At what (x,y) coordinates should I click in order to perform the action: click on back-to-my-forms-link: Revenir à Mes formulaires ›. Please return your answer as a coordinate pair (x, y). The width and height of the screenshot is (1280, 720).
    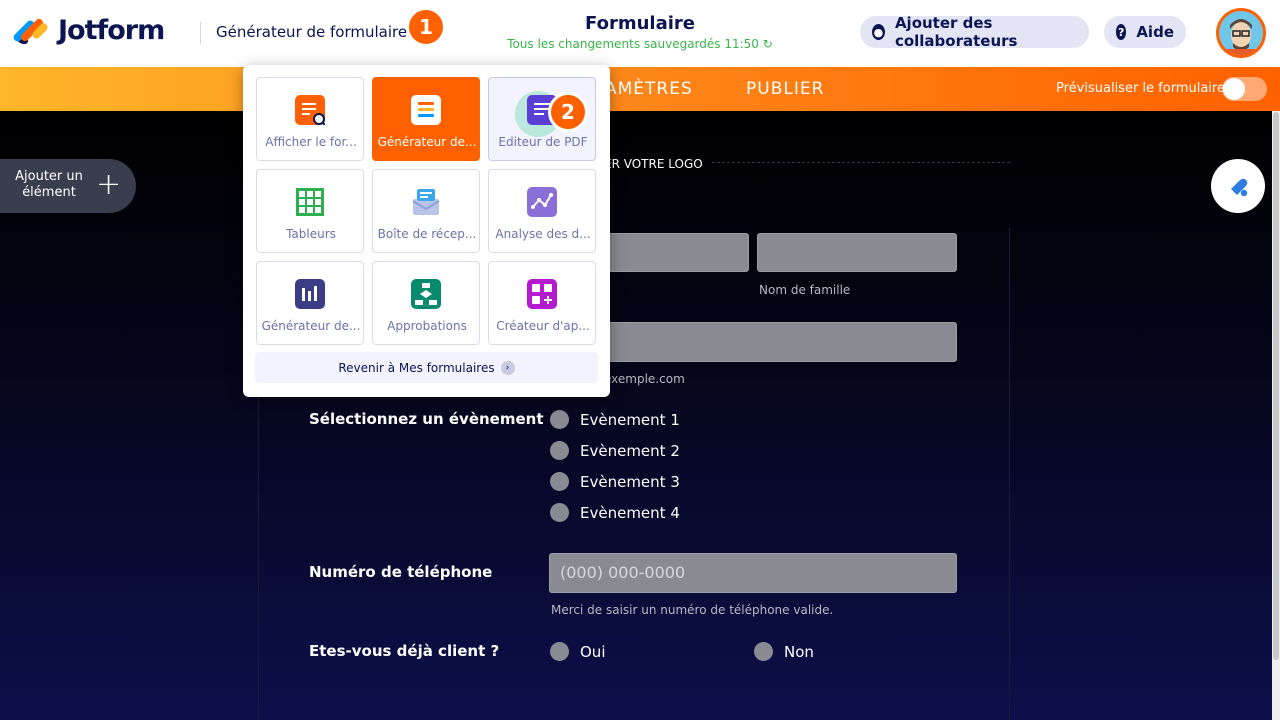
    Looking at the image, I should click on (426, 367).